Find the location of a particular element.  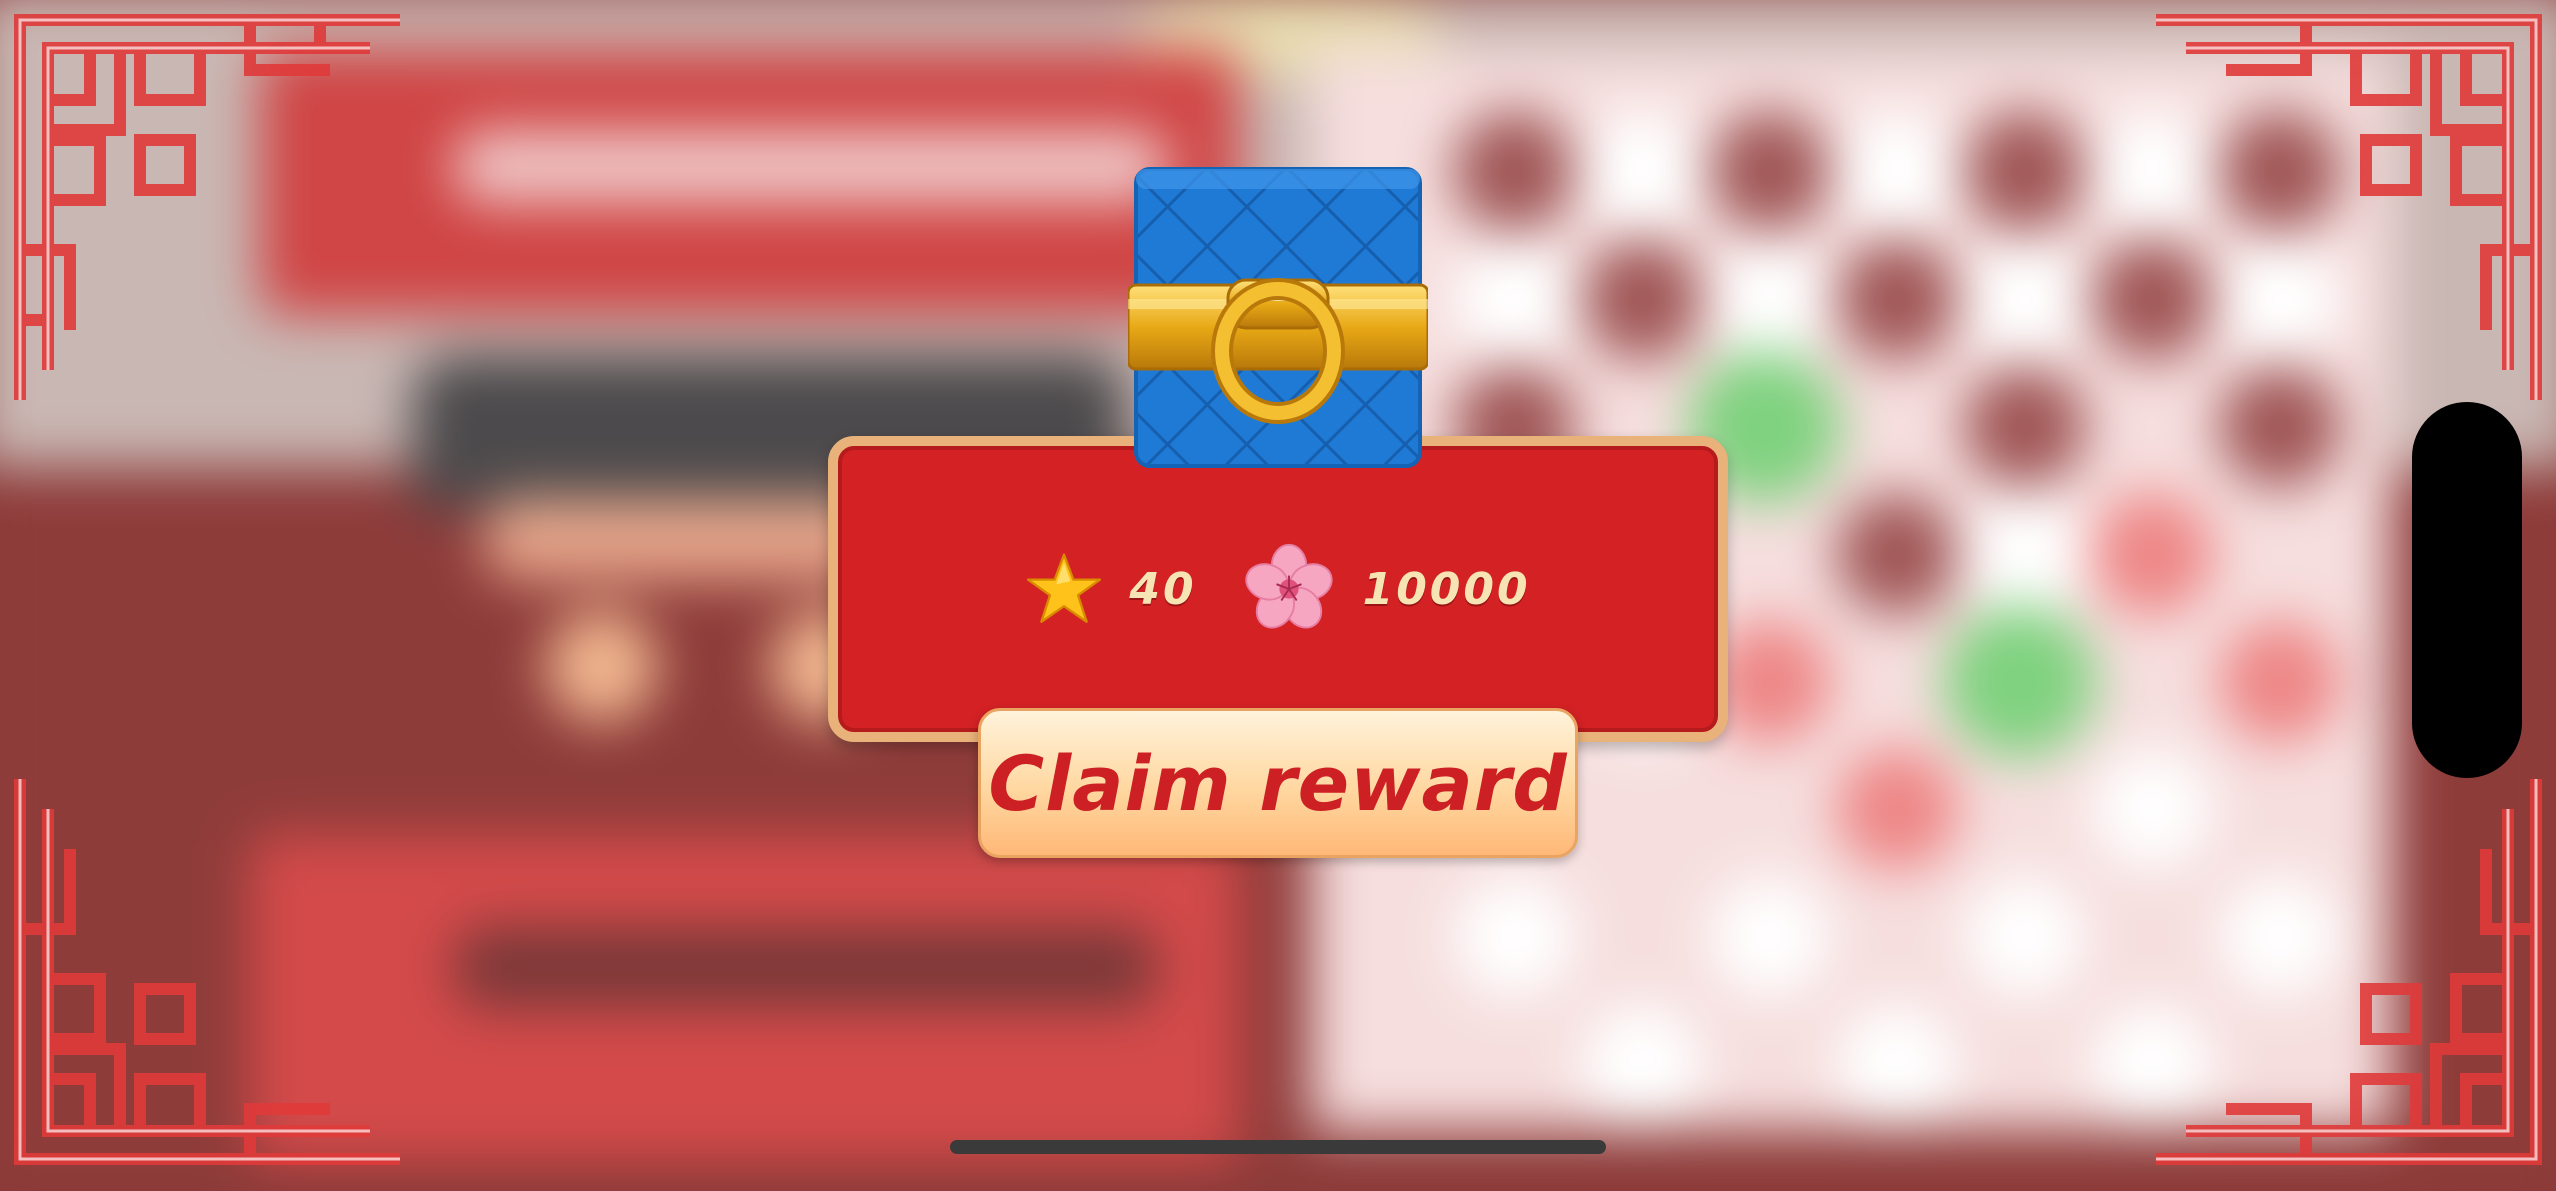

lattice-corner-top-left is located at coordinates (210, 210).